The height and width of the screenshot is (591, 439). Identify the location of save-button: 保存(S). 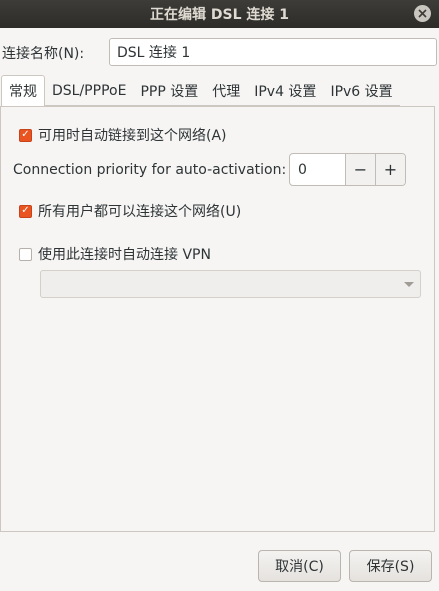
(390, 566).